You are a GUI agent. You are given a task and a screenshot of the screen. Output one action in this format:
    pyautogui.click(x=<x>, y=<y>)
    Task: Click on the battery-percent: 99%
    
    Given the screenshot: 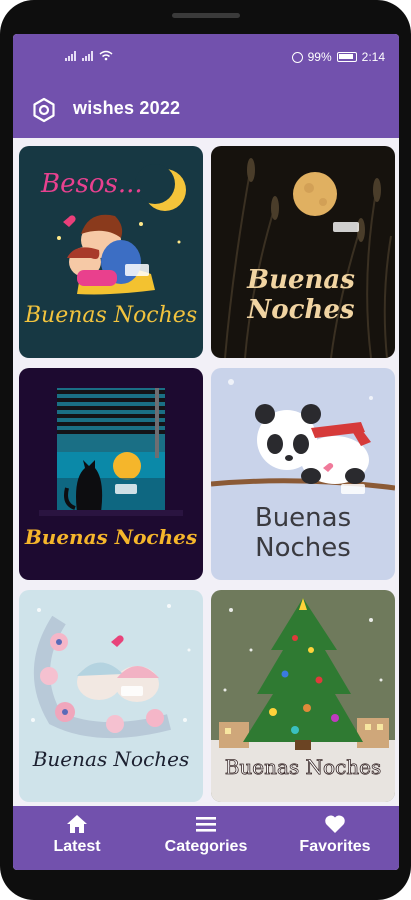 What is the action you would take?
    pyautogui.click(x=319, y=57)
    